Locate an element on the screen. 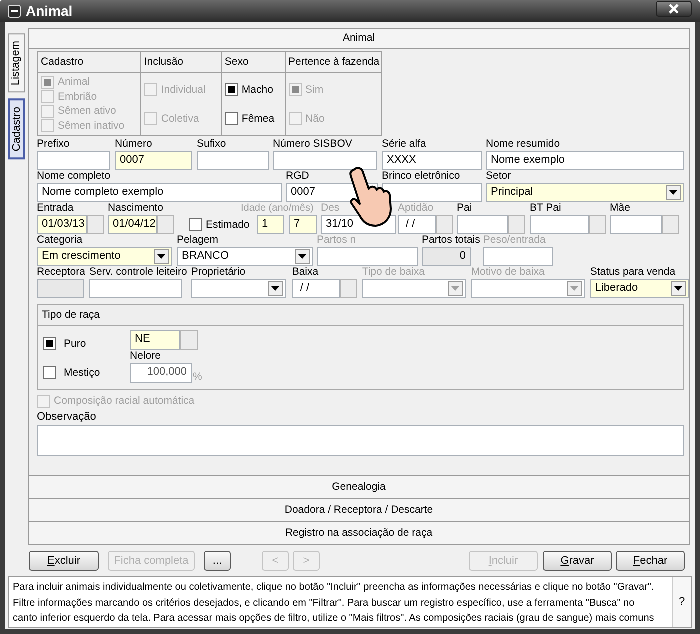 This screenshot has height=634, width=700. text-field: 100,000 is located at coordinates (161, 373).